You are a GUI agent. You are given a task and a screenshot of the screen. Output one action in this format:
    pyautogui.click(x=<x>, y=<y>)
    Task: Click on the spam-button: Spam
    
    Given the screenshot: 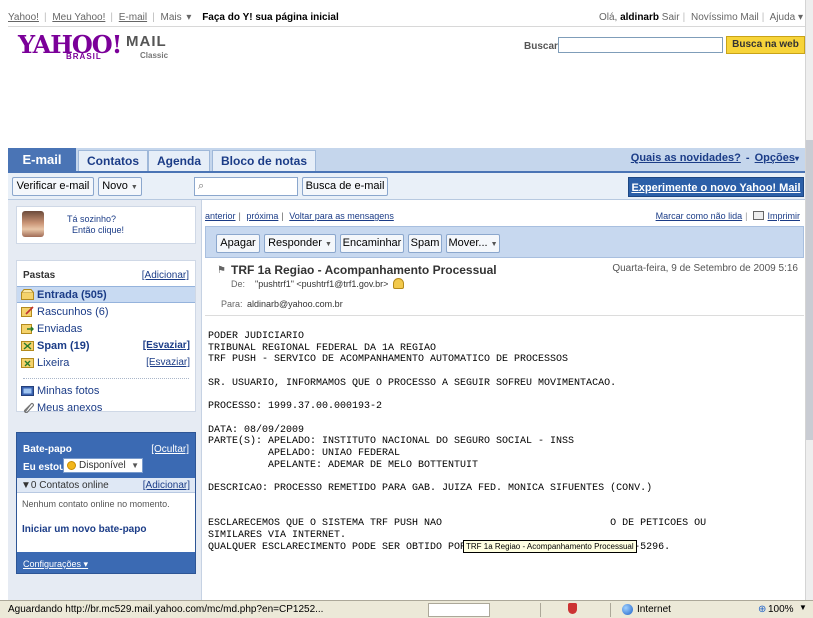 What is the action you would take?
    pyautogui.click(x=425, y=243)
    